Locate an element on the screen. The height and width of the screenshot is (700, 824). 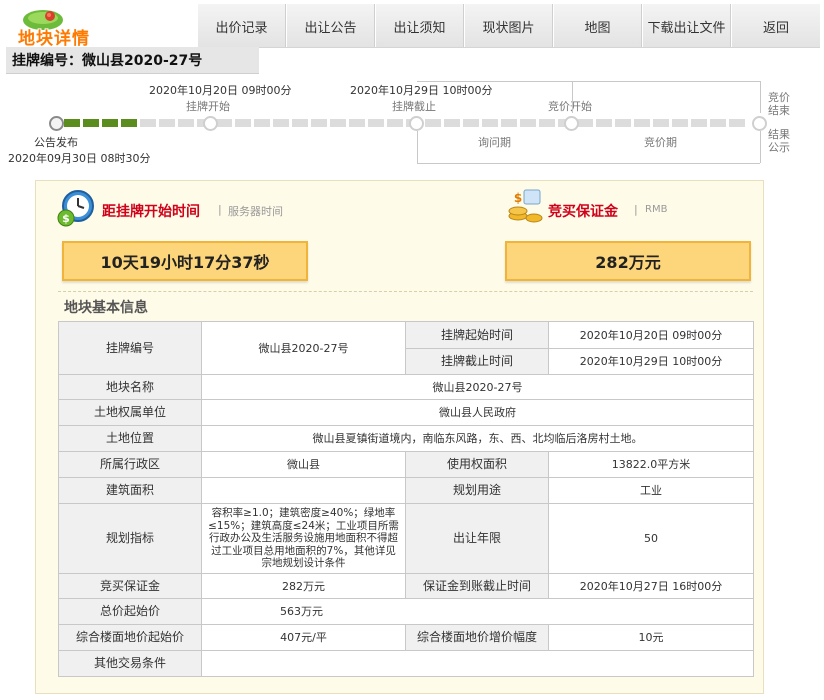
value-floor-increment: 10元 is located at coordinates (651, 637).